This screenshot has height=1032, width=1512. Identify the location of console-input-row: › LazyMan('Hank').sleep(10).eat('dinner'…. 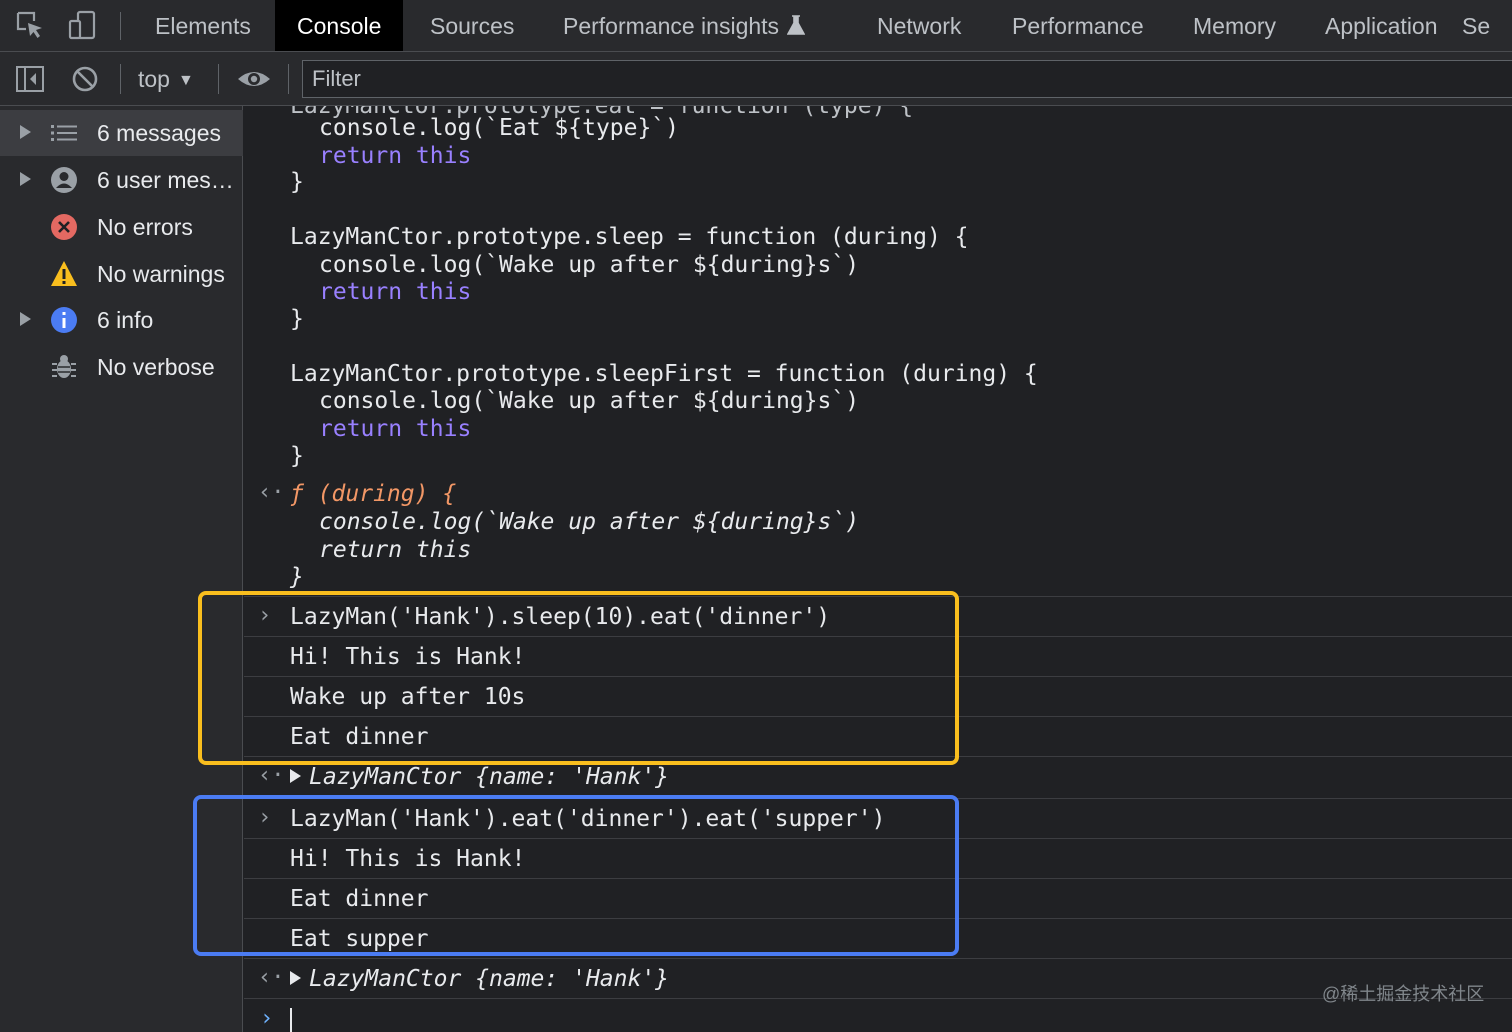
(878, 616).